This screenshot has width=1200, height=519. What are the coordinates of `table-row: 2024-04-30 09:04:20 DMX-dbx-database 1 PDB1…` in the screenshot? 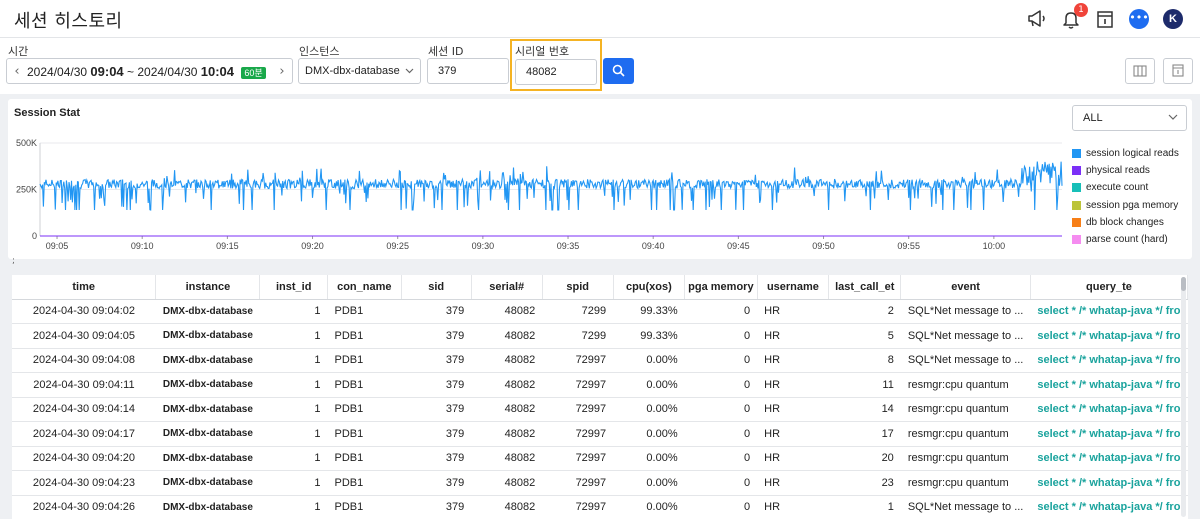 It's located at (600, 458).